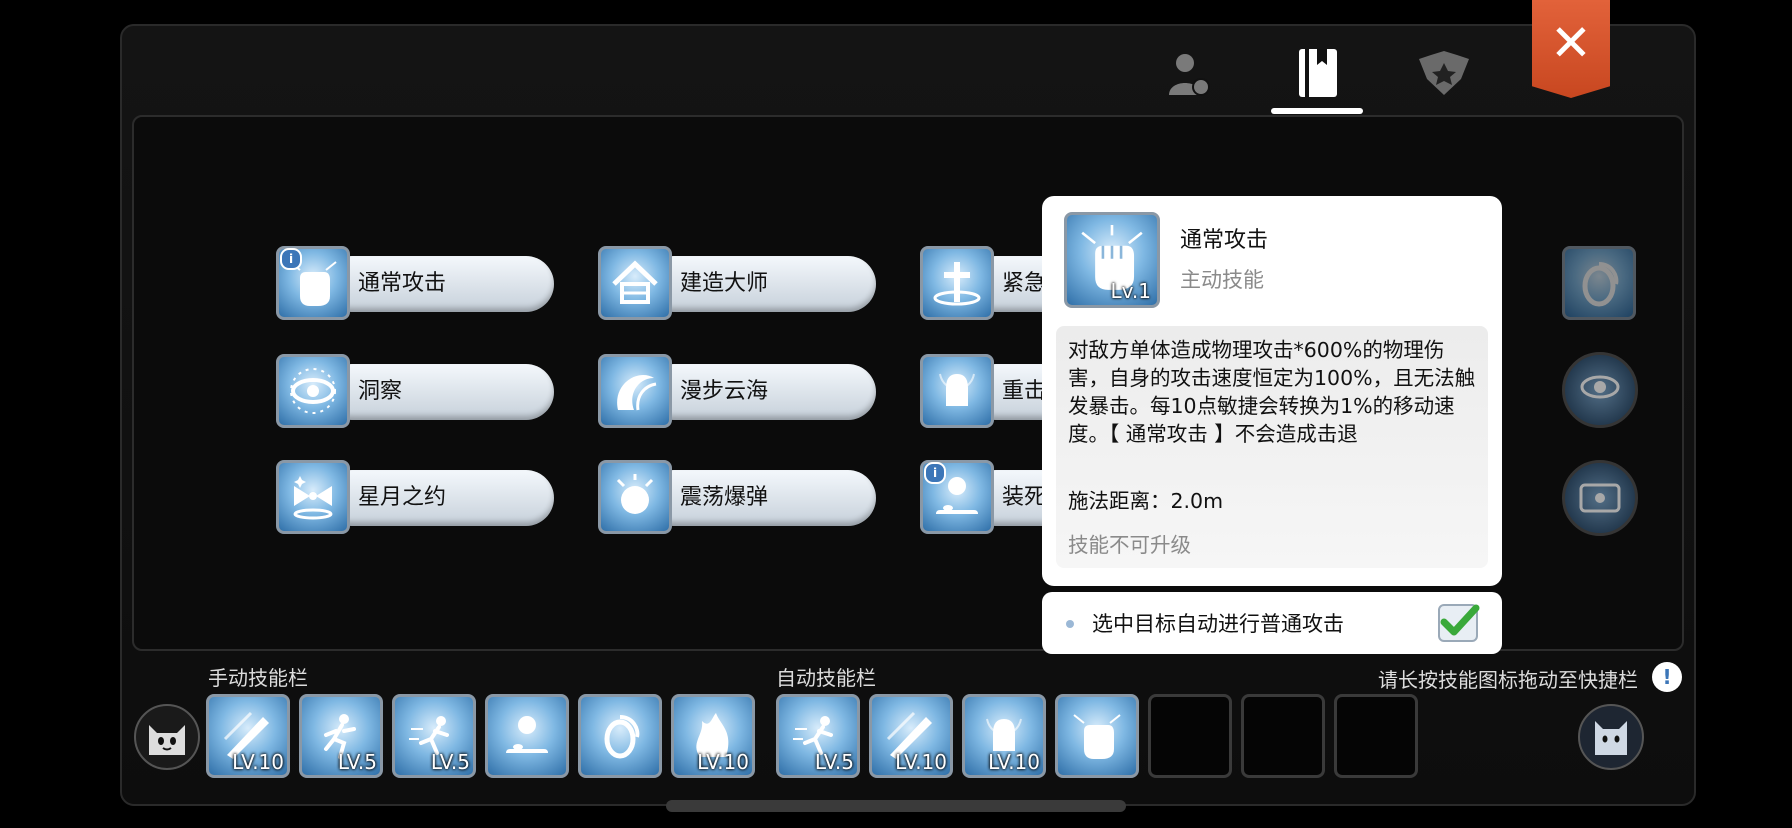 Image resolution: width=1792 pixels, height=828 pixels. I want to click on tab-skills, so click(1318, 74).